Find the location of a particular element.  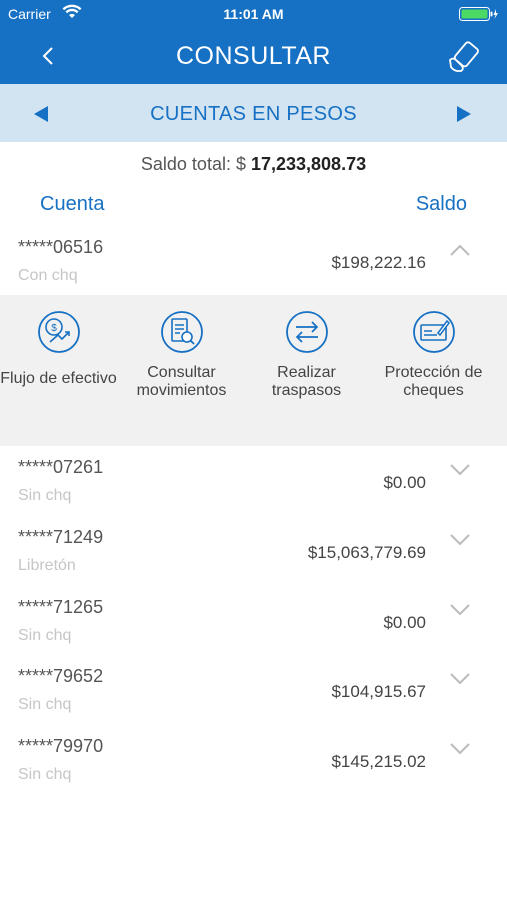

account-balance: $145,215.02 is located at coordinates (378, 761).